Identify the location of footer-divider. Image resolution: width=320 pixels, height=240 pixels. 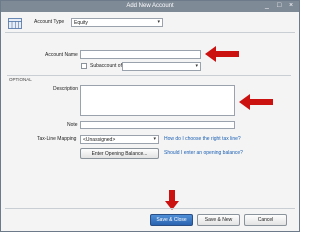
(150, 208).